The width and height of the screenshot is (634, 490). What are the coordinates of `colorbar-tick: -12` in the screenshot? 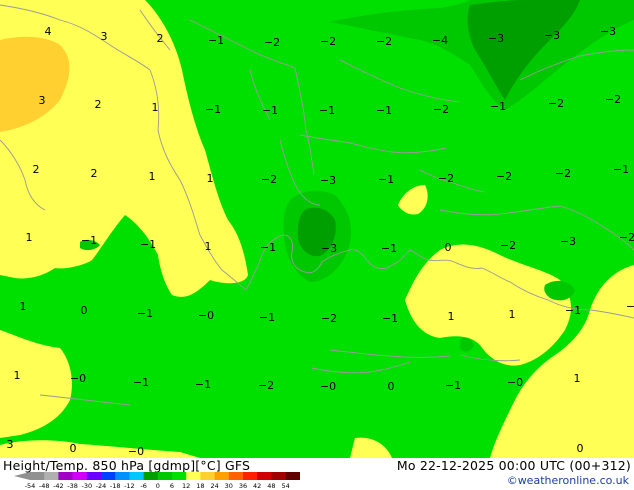 It's located at (129, 485).